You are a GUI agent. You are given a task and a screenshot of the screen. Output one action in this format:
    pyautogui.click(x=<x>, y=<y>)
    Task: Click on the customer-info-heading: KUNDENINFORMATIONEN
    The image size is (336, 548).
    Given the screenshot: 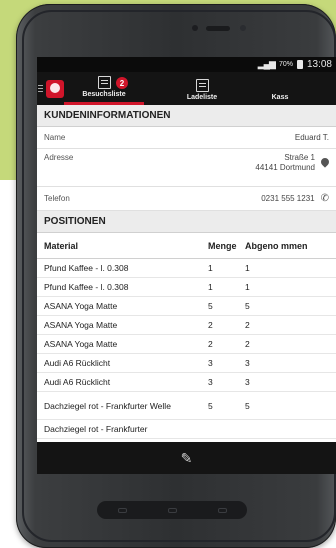 What is the action you would take?
    pyautogui.click(x=186, y=116)
    